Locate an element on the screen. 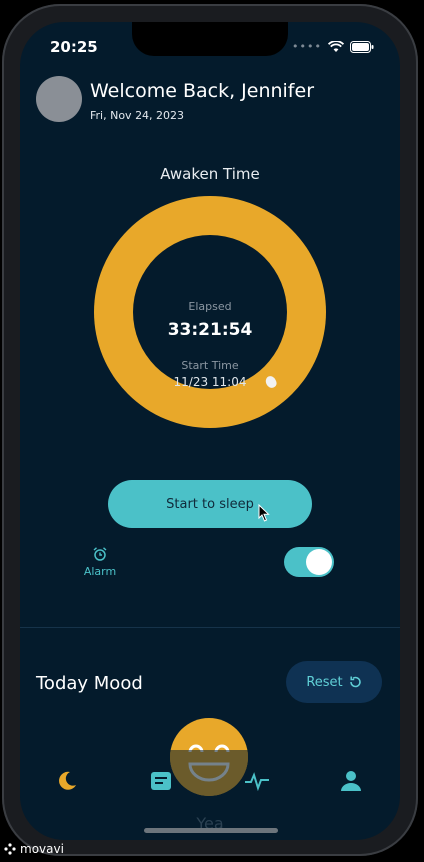 This screenshot has width=424, height=862. watermark: movavi is located at coordinates (34, 849).